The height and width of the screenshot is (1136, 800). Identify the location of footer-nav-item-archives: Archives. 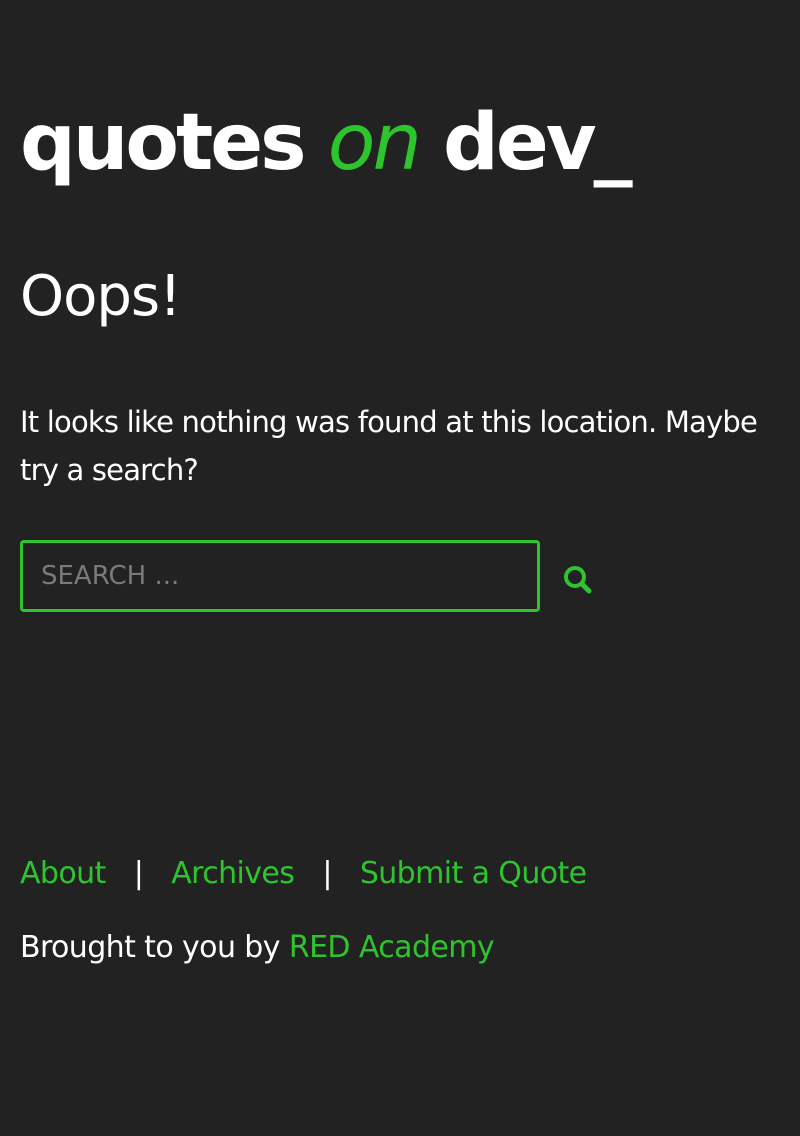
(233, 874).